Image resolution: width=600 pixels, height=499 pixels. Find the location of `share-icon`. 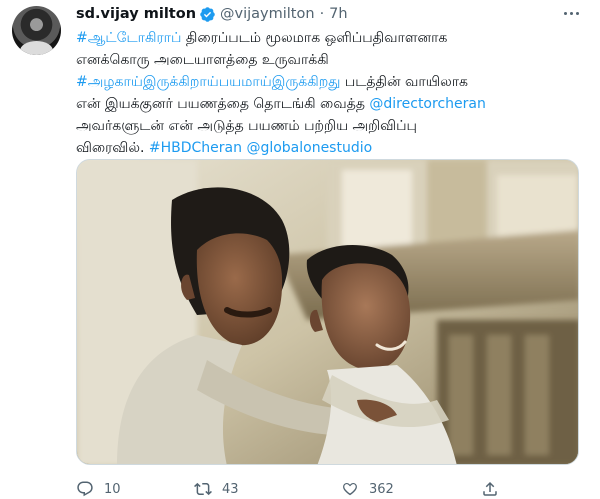

share-icon is located at coordinates (490, 488).